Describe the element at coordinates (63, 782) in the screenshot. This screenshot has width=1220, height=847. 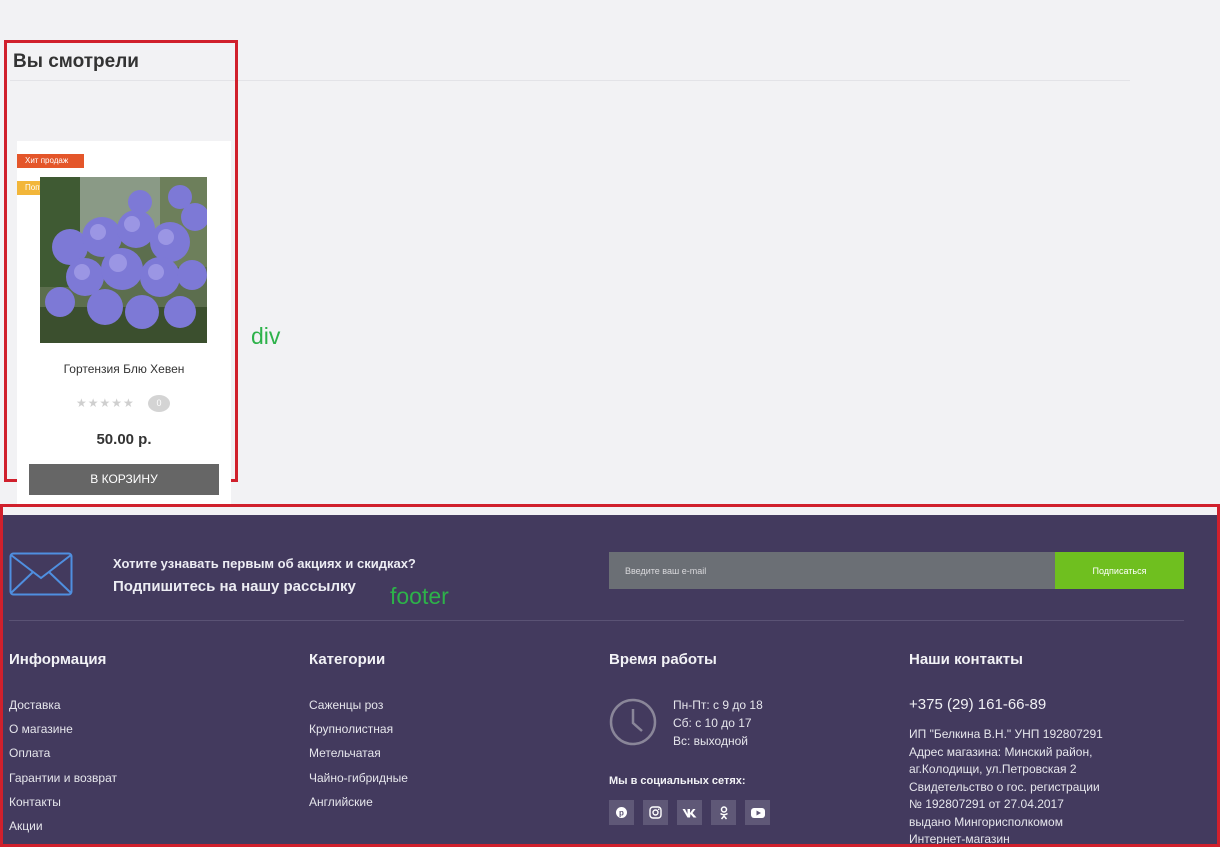
I see `info-link-warranty: Гарантии и возврат` at that location.